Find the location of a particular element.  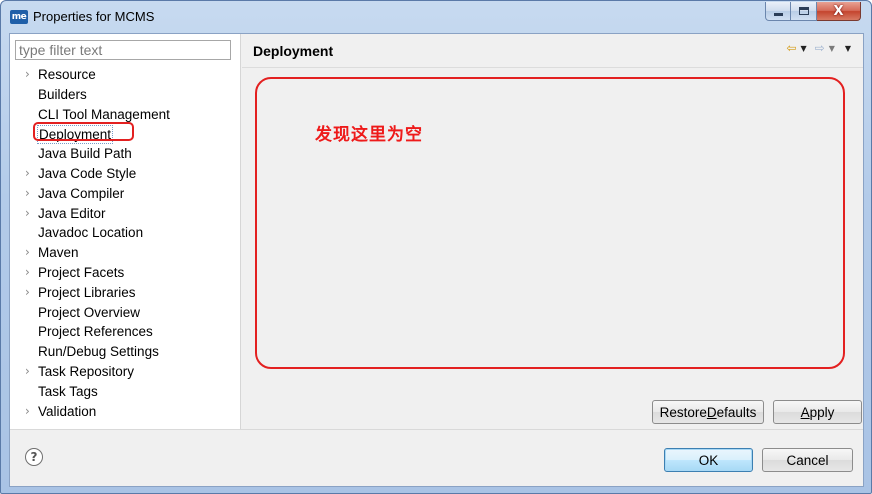

restore-label-post: efaults is located at coordinates (736, 412).